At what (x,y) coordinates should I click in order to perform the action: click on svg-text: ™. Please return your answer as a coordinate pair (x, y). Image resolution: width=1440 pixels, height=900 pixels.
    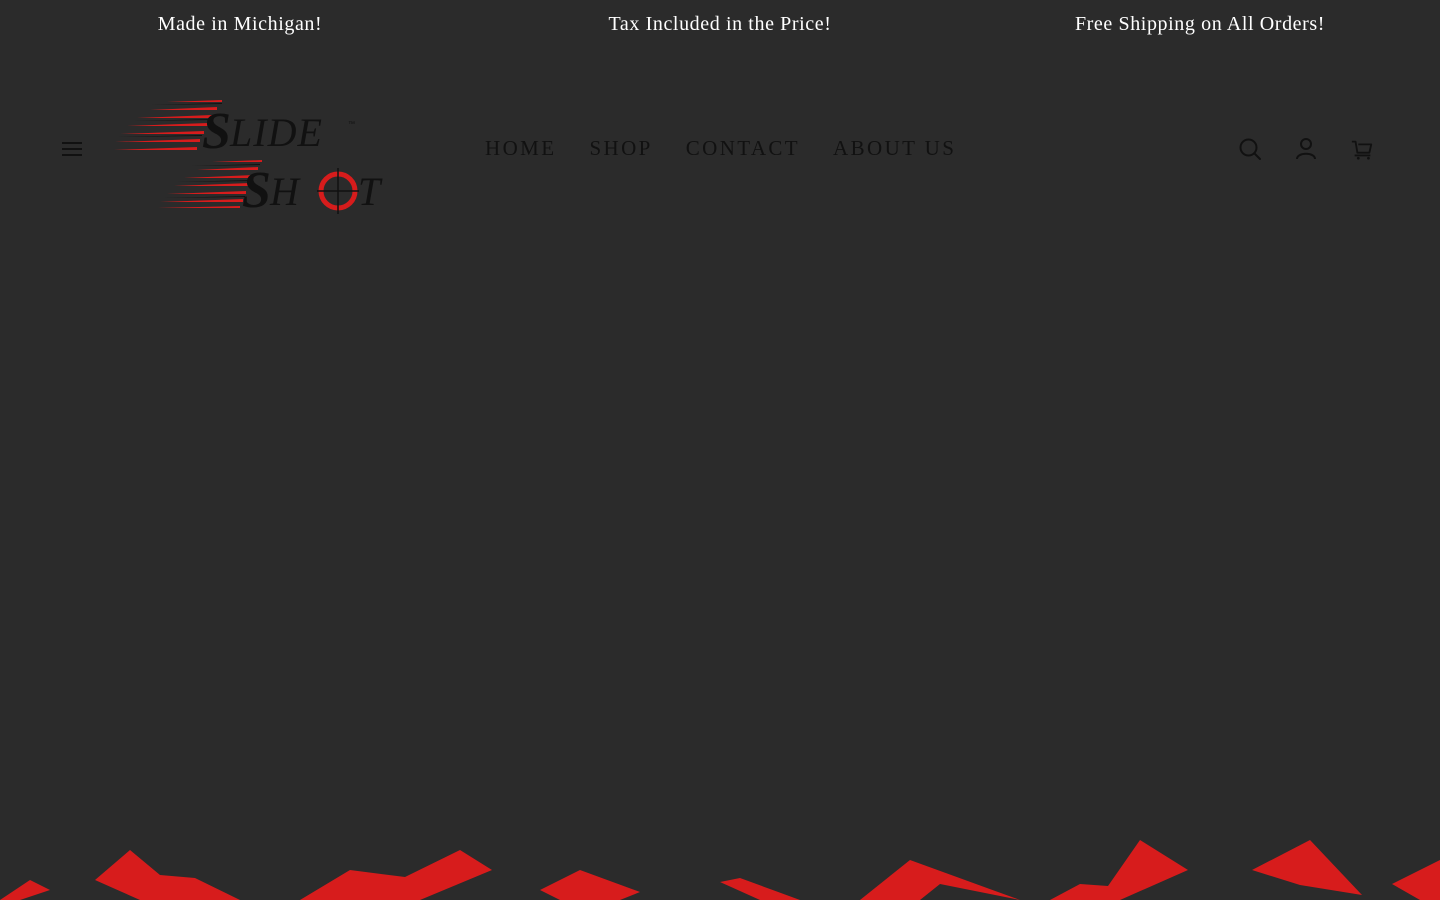
    Looking at the image, I should click on (351, 124).